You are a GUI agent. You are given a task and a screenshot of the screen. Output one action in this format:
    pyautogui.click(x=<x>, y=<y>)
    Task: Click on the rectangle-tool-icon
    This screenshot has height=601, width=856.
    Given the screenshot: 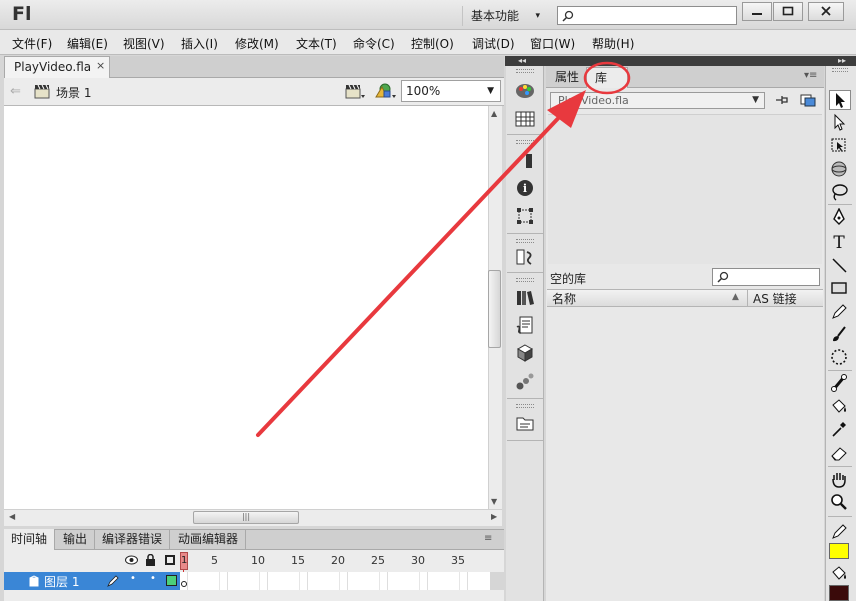 What is the action you would take?
    pyautogui.click(x=840, y=289)
    